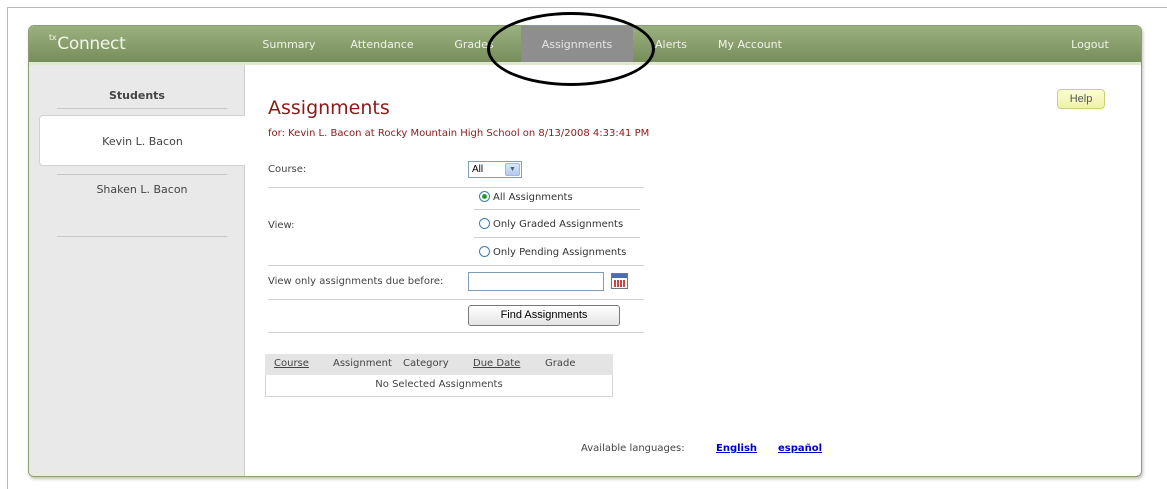 This screenshot has height=489, width=1167. What do you see at coordinates (289, 44) in the screenshot?
I see `nav-summary: Summary` at bounding box center [289, 44].